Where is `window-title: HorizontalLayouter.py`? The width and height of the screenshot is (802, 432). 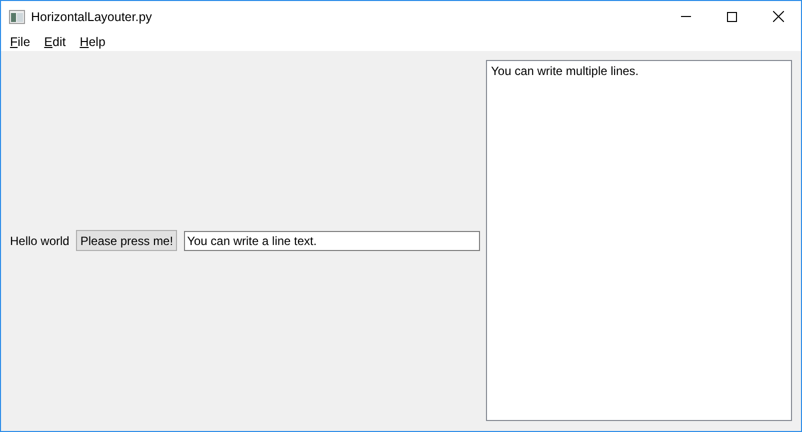 window-title: HorizontalLayouter.py is located at coordinates (92, 17).